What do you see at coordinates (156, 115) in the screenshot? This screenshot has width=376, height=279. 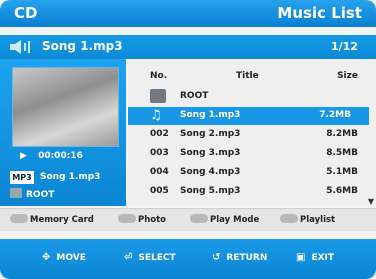 I see `music-note-icon: ♫` at bounding box center [156, 115].